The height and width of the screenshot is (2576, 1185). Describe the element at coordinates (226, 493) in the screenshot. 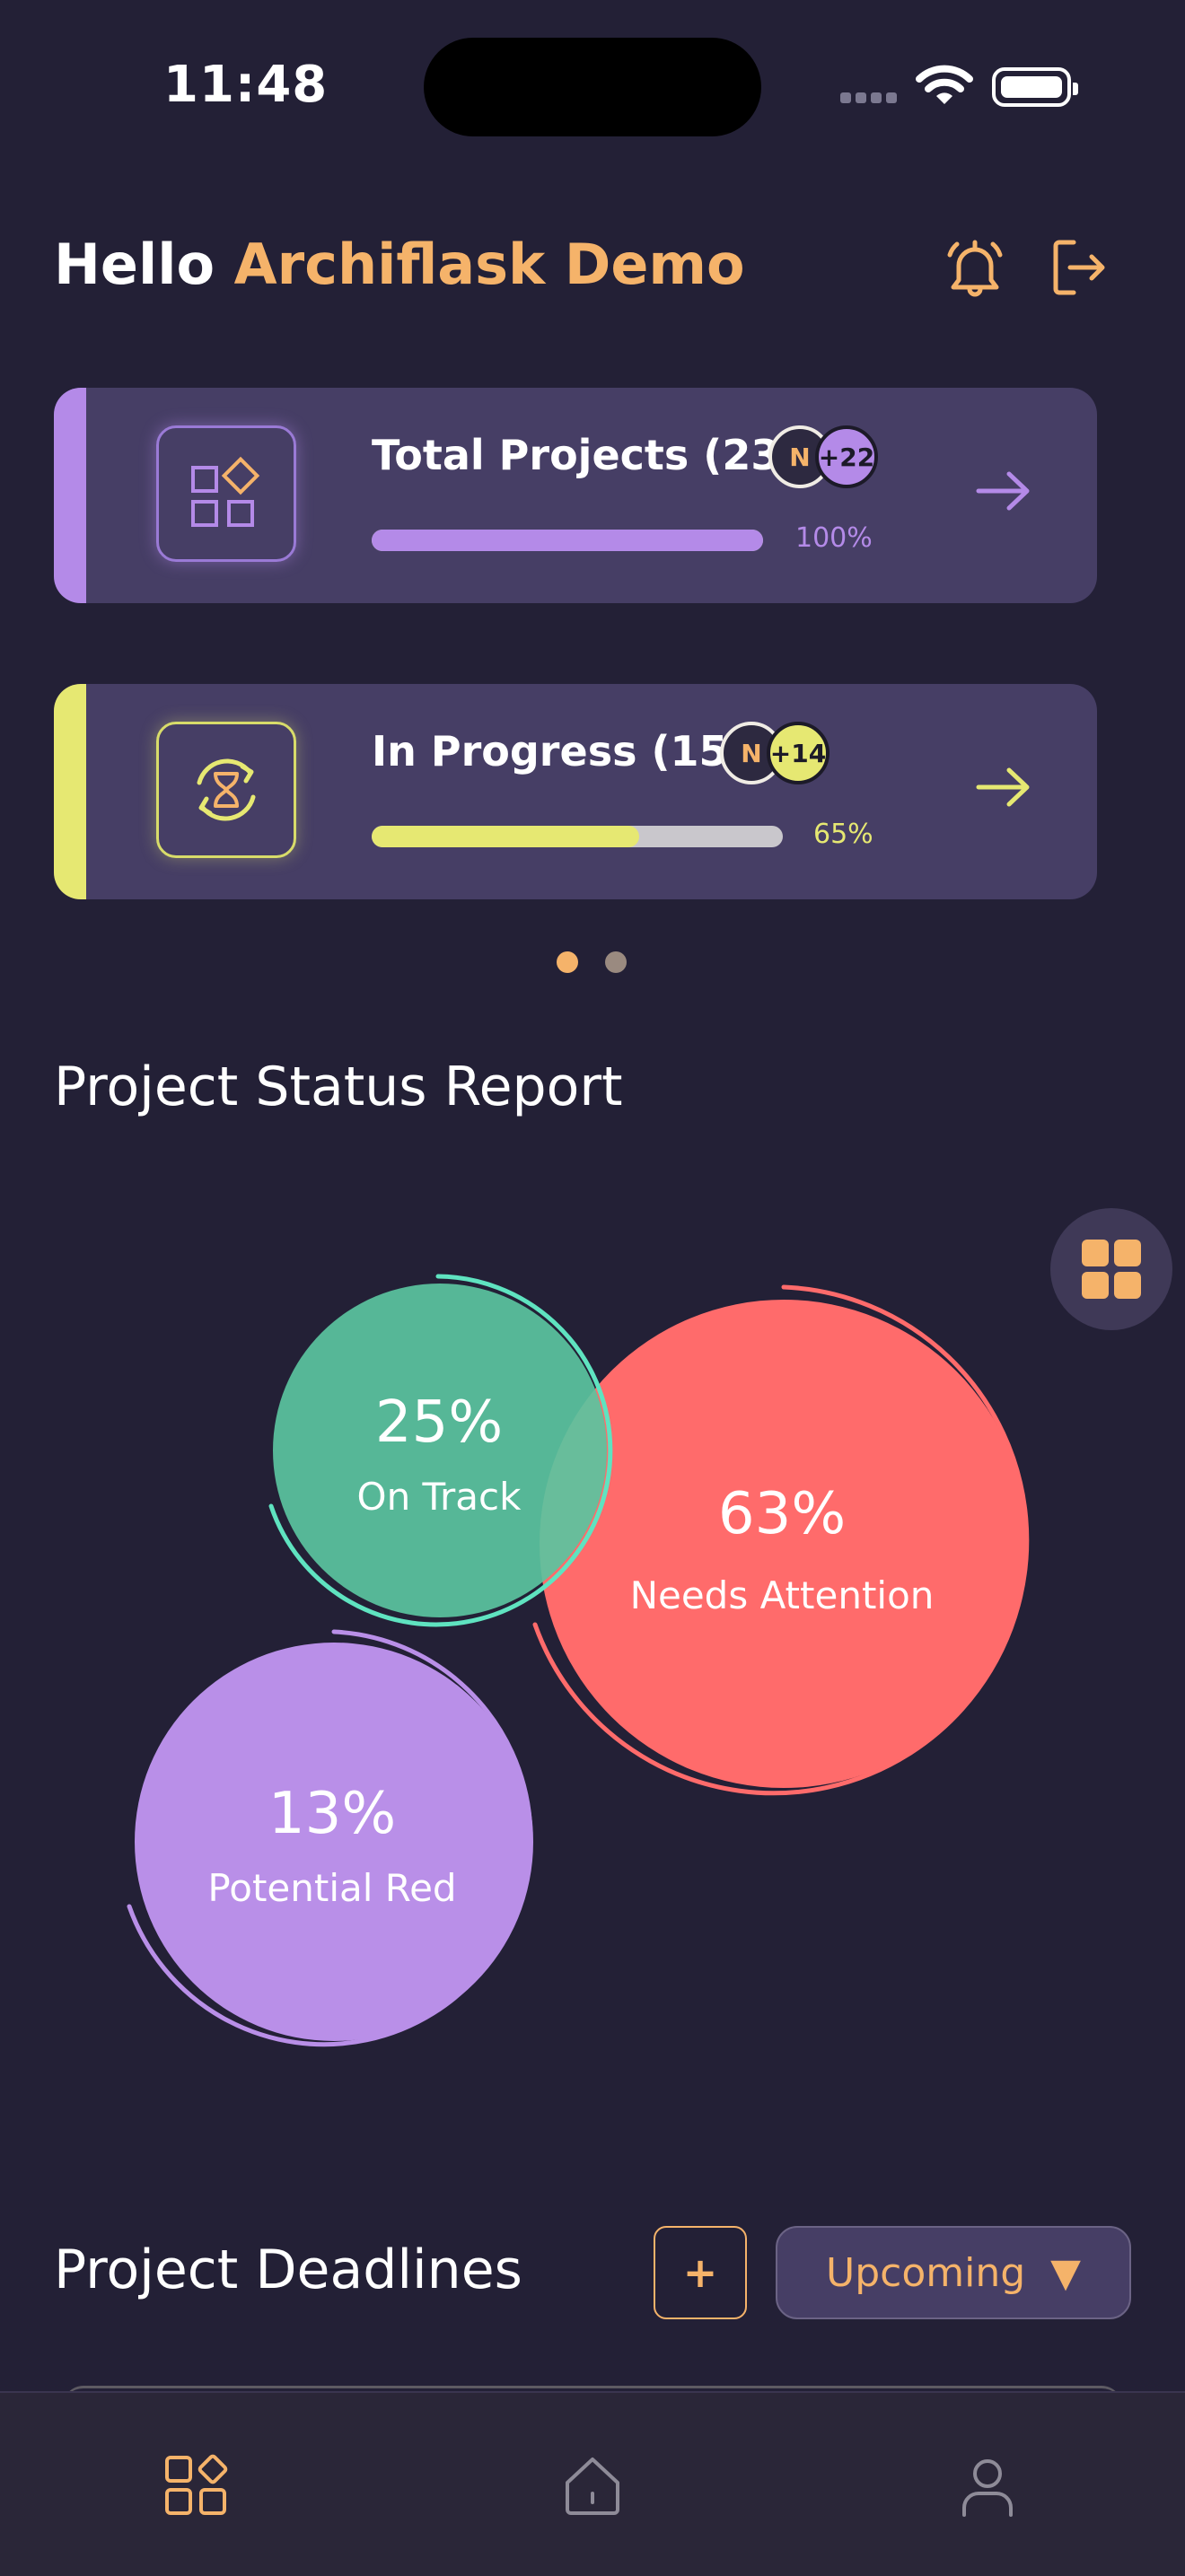

I see `grid-shapes-icon` at that location.